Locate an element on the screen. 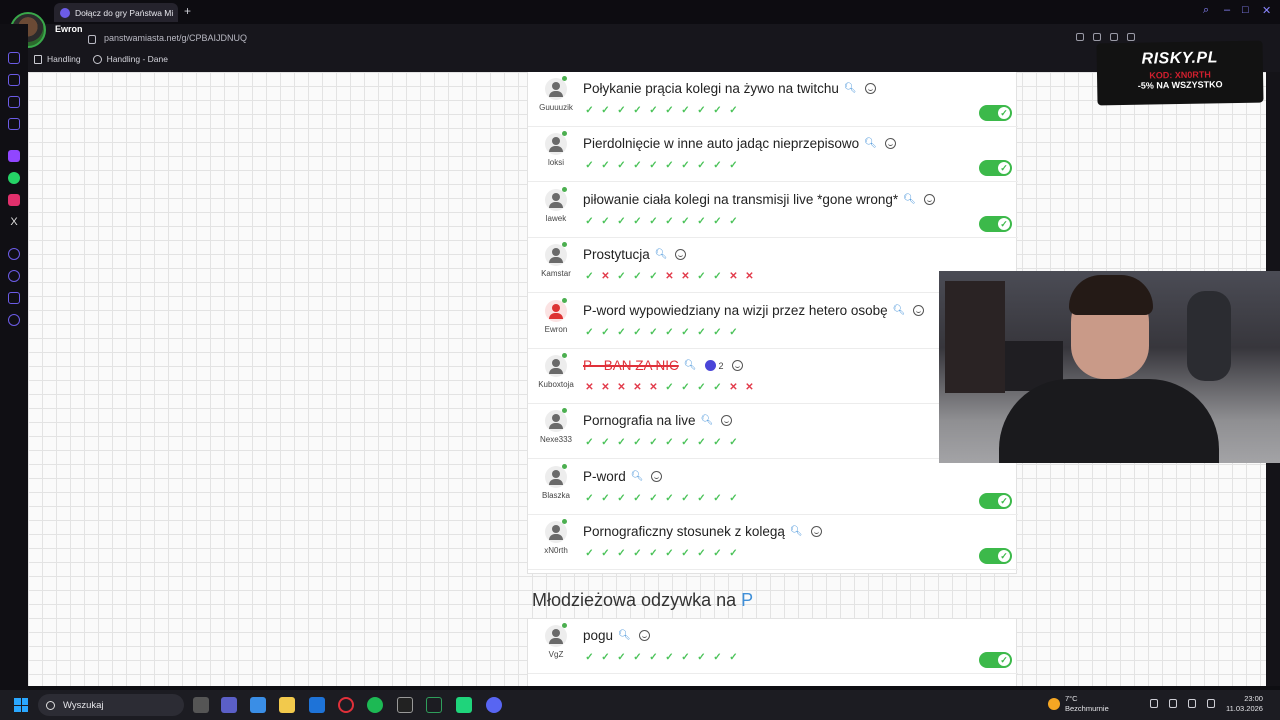 The image size is (1280, 720). bookmark-item: Handling is located at coordinates (57, 59).